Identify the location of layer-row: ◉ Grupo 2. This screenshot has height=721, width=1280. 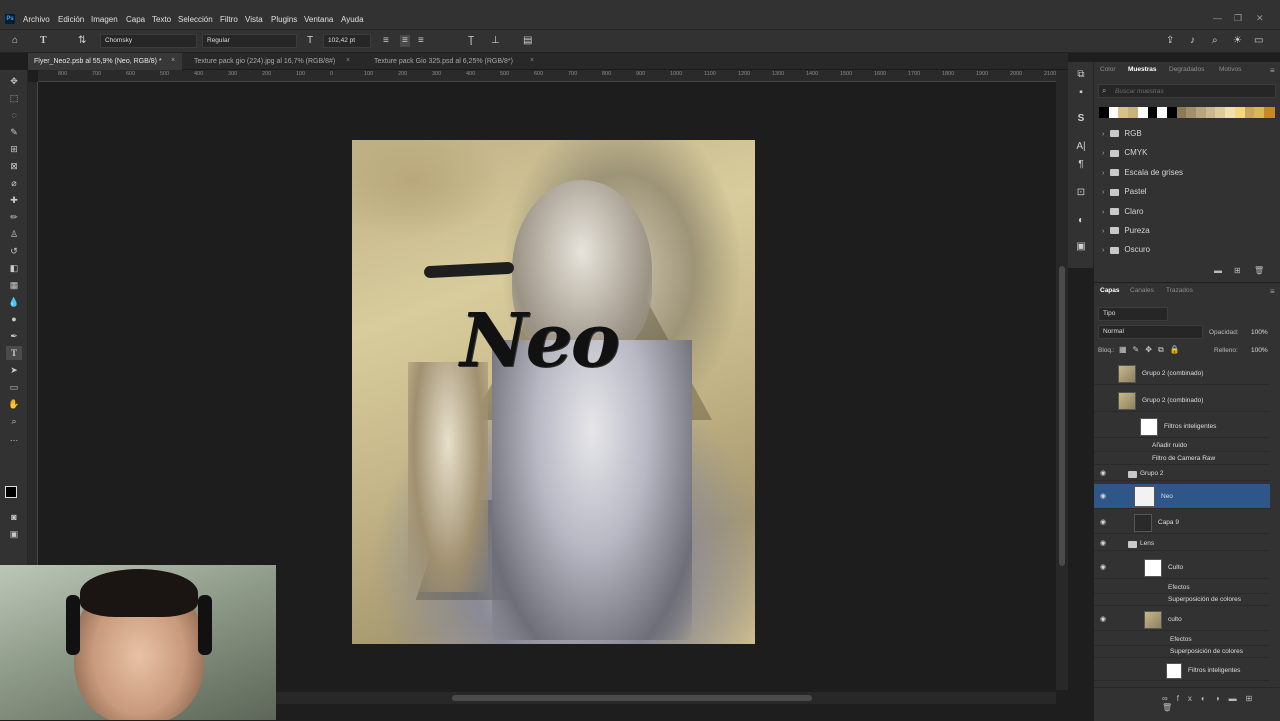
(1182, 474).